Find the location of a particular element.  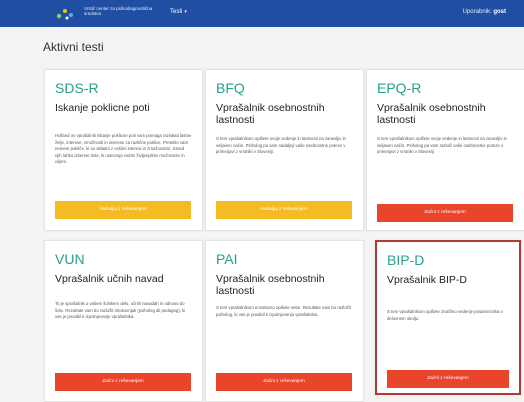

test-code: SDS-R is located at coordinates (77, 88).